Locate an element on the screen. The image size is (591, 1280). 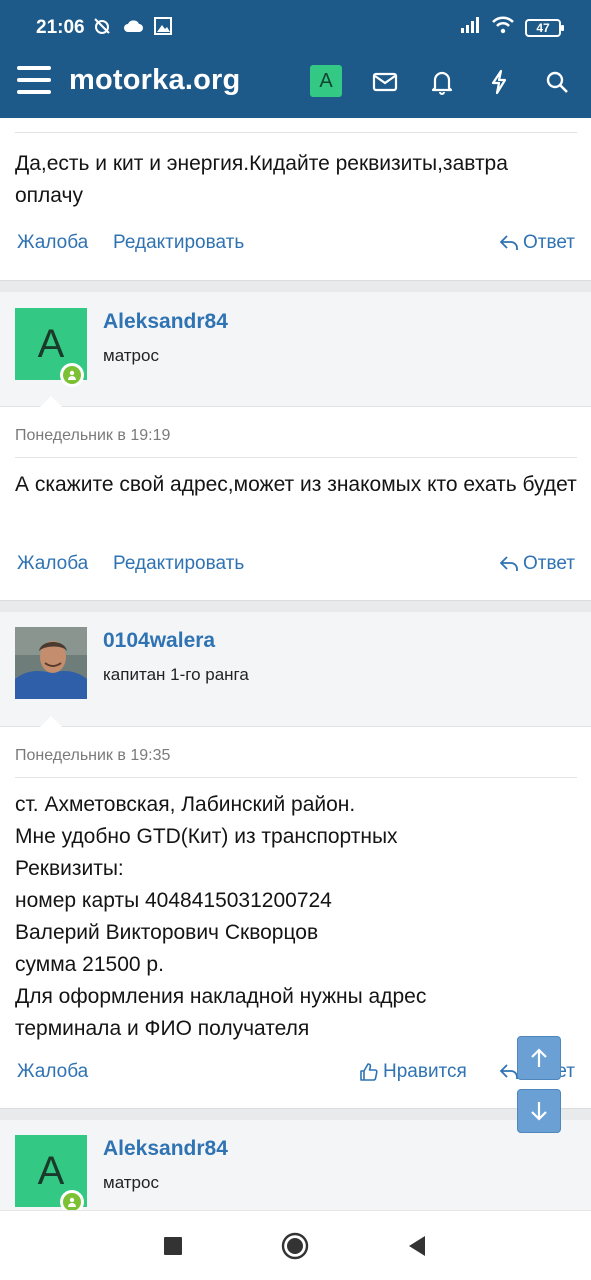
scroll-bottom-button is located at coordinates (539, 1111).